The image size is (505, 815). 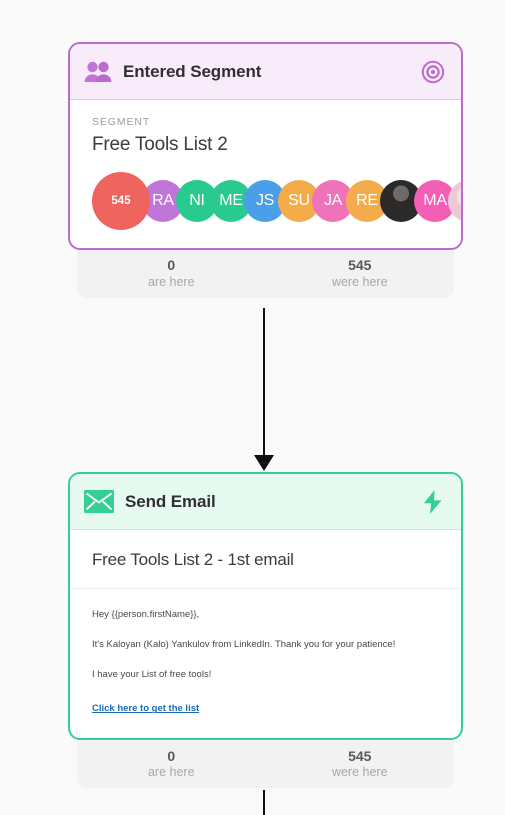 I want to click on stats-bar-entered-segment: 0 are here 545 were here, so click(x=265, y=271).